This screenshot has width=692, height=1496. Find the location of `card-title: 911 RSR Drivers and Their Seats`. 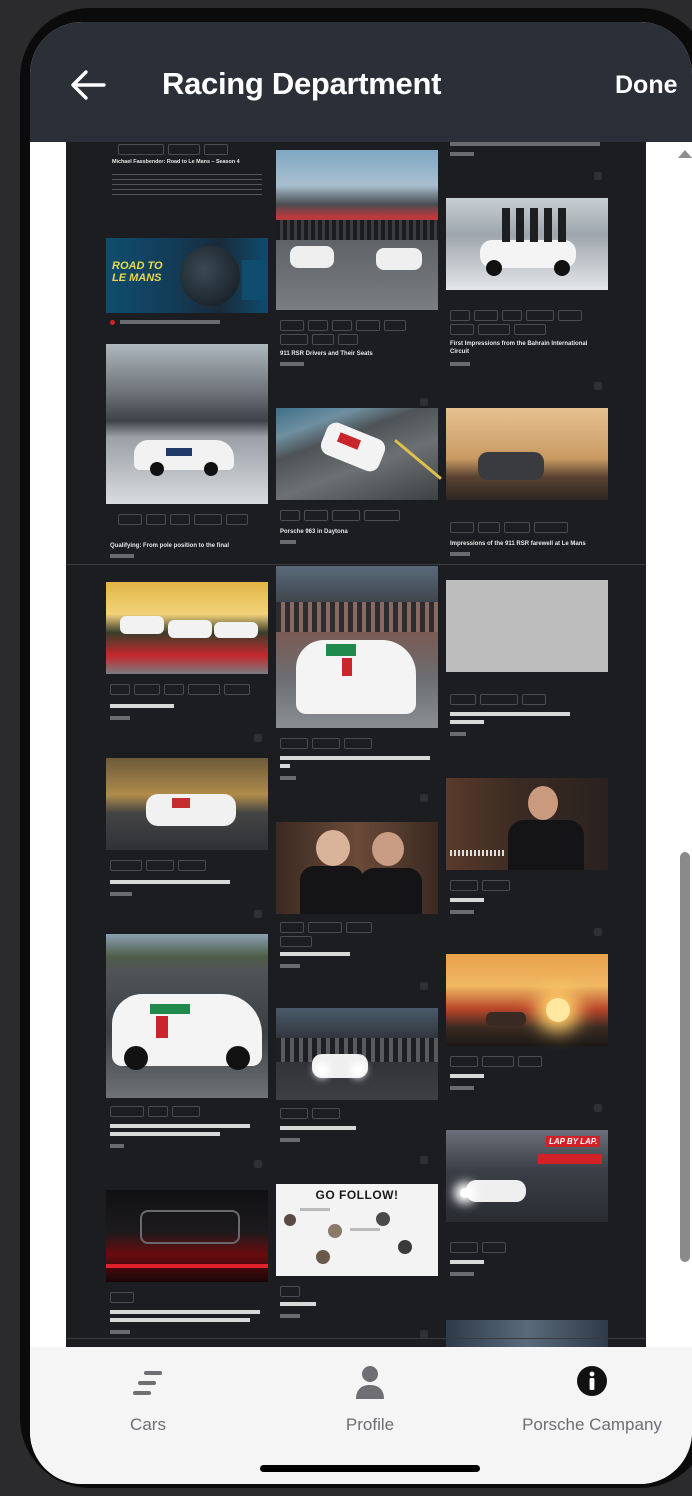

card-title: 911 RSR Drivers and Their Seats is located at coordinates (326, 354).